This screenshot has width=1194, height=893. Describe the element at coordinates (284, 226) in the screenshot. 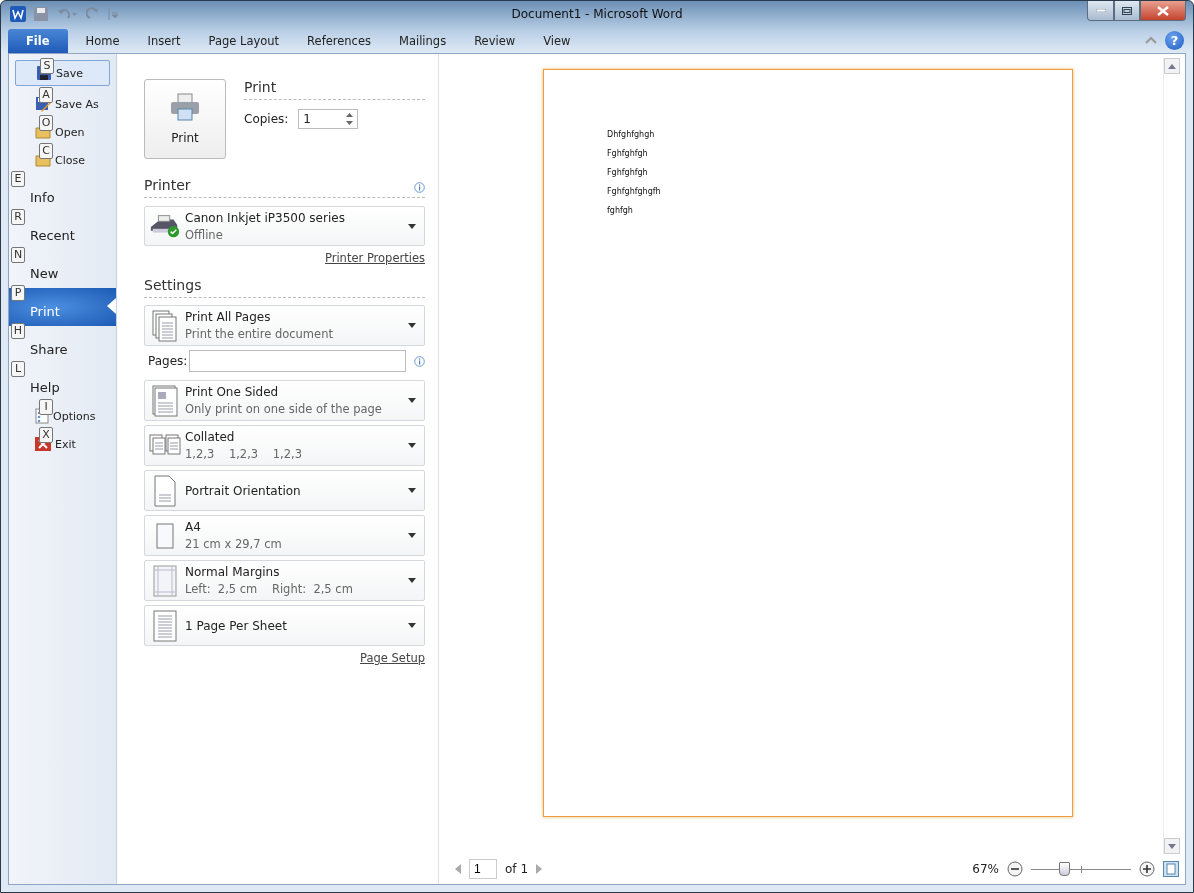

I see `printer-dropdown: Canon Inkjet iP3500 series Offline` at that location.